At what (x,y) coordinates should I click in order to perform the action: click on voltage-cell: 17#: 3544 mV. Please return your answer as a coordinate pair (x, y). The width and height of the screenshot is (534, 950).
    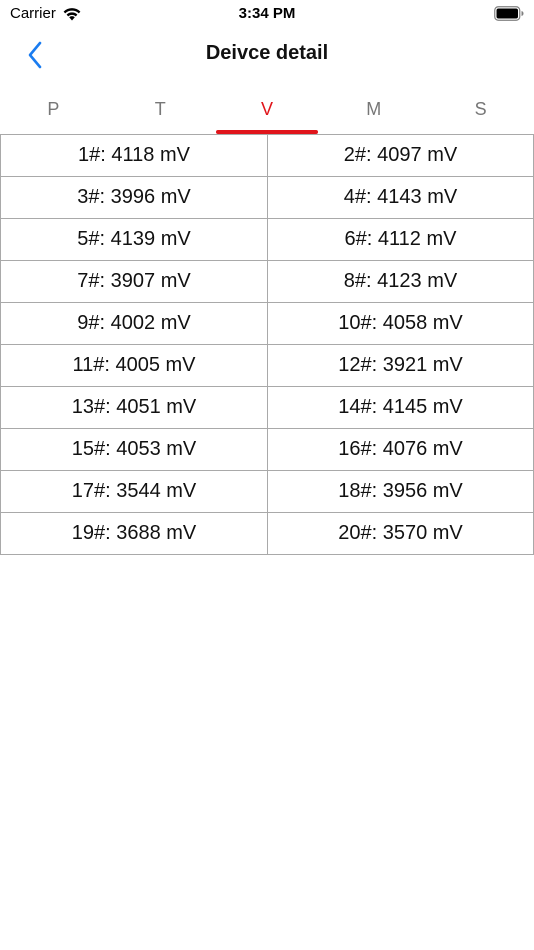
    Looking at the image, I should click on (133, 492).